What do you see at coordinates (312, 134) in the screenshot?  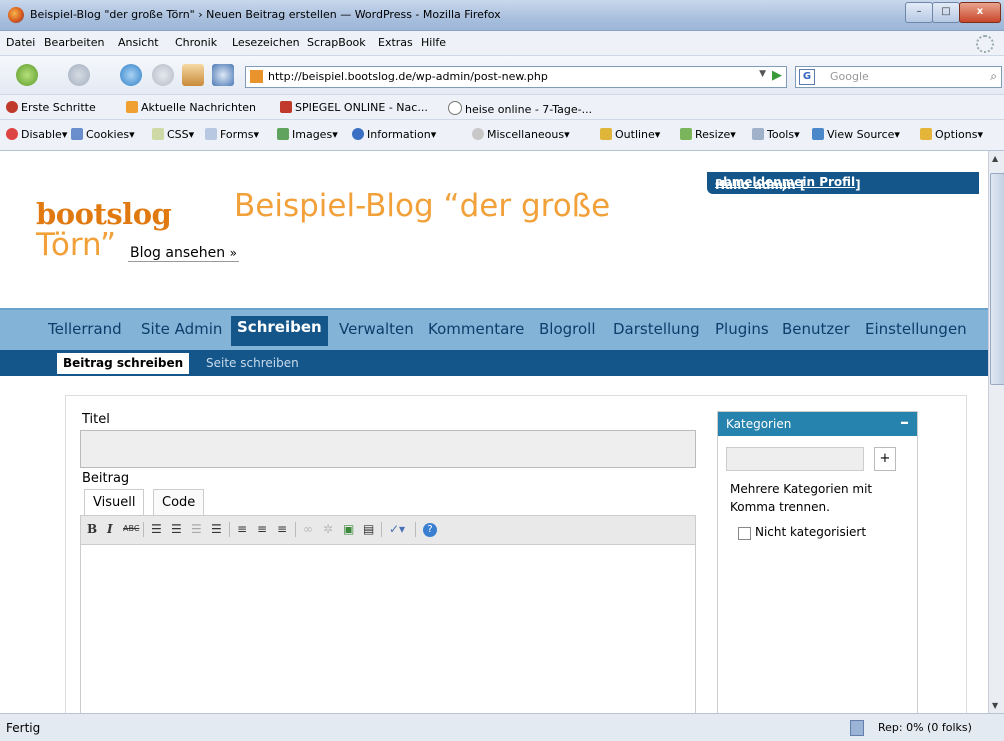 I see `dev-label: Images` at bounding box center [312, 134].